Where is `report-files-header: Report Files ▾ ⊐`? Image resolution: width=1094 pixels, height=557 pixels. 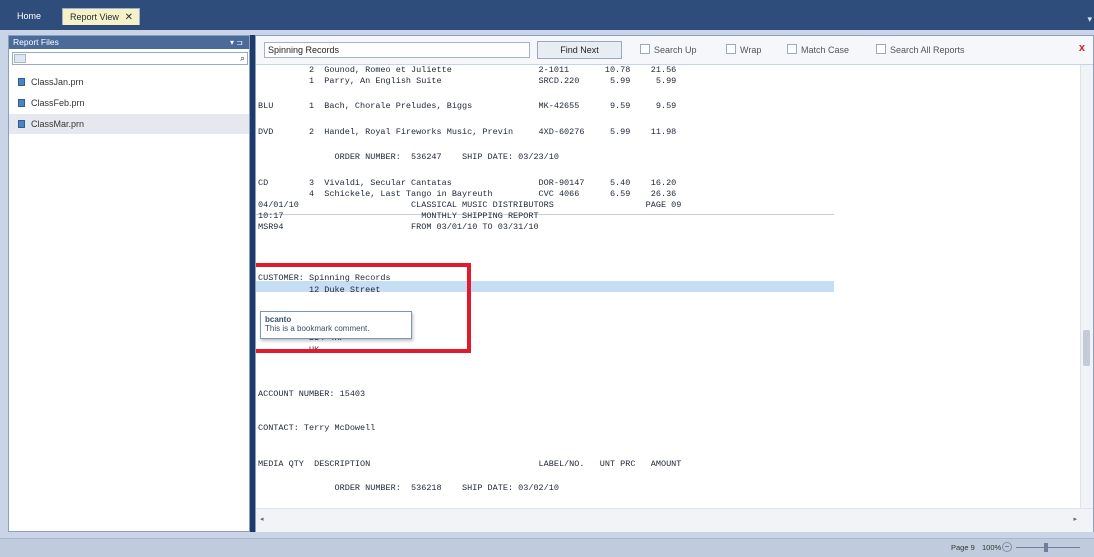 report-files-header: Report Files ▾ ⊐ is located at coordinates (129, 42).